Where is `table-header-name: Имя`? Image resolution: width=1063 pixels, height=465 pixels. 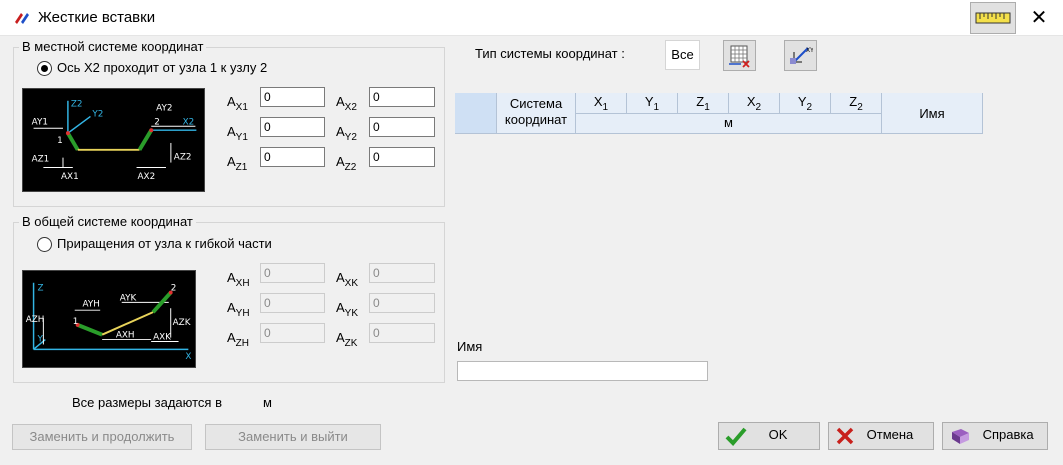 table-header-name: Имя is located at coordinates (932, 113).